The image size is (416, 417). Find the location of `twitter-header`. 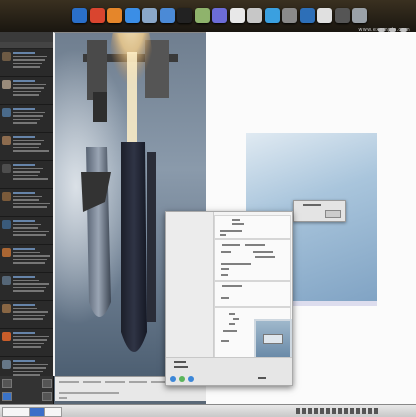

twitter-header is located at coordinates (26, 37).